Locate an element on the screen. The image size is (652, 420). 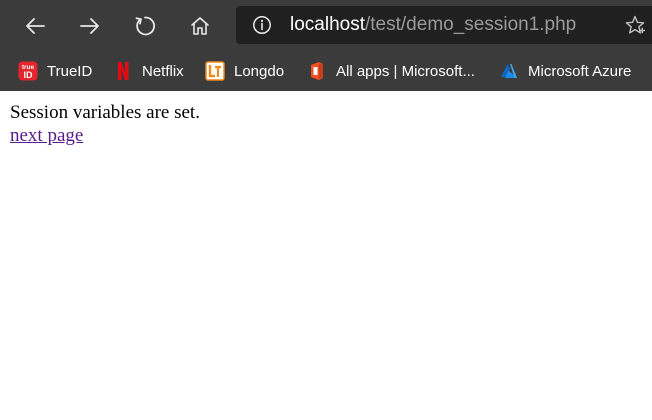
bookmark-label: Microsoft Azure is located at coordinates (580, 71).